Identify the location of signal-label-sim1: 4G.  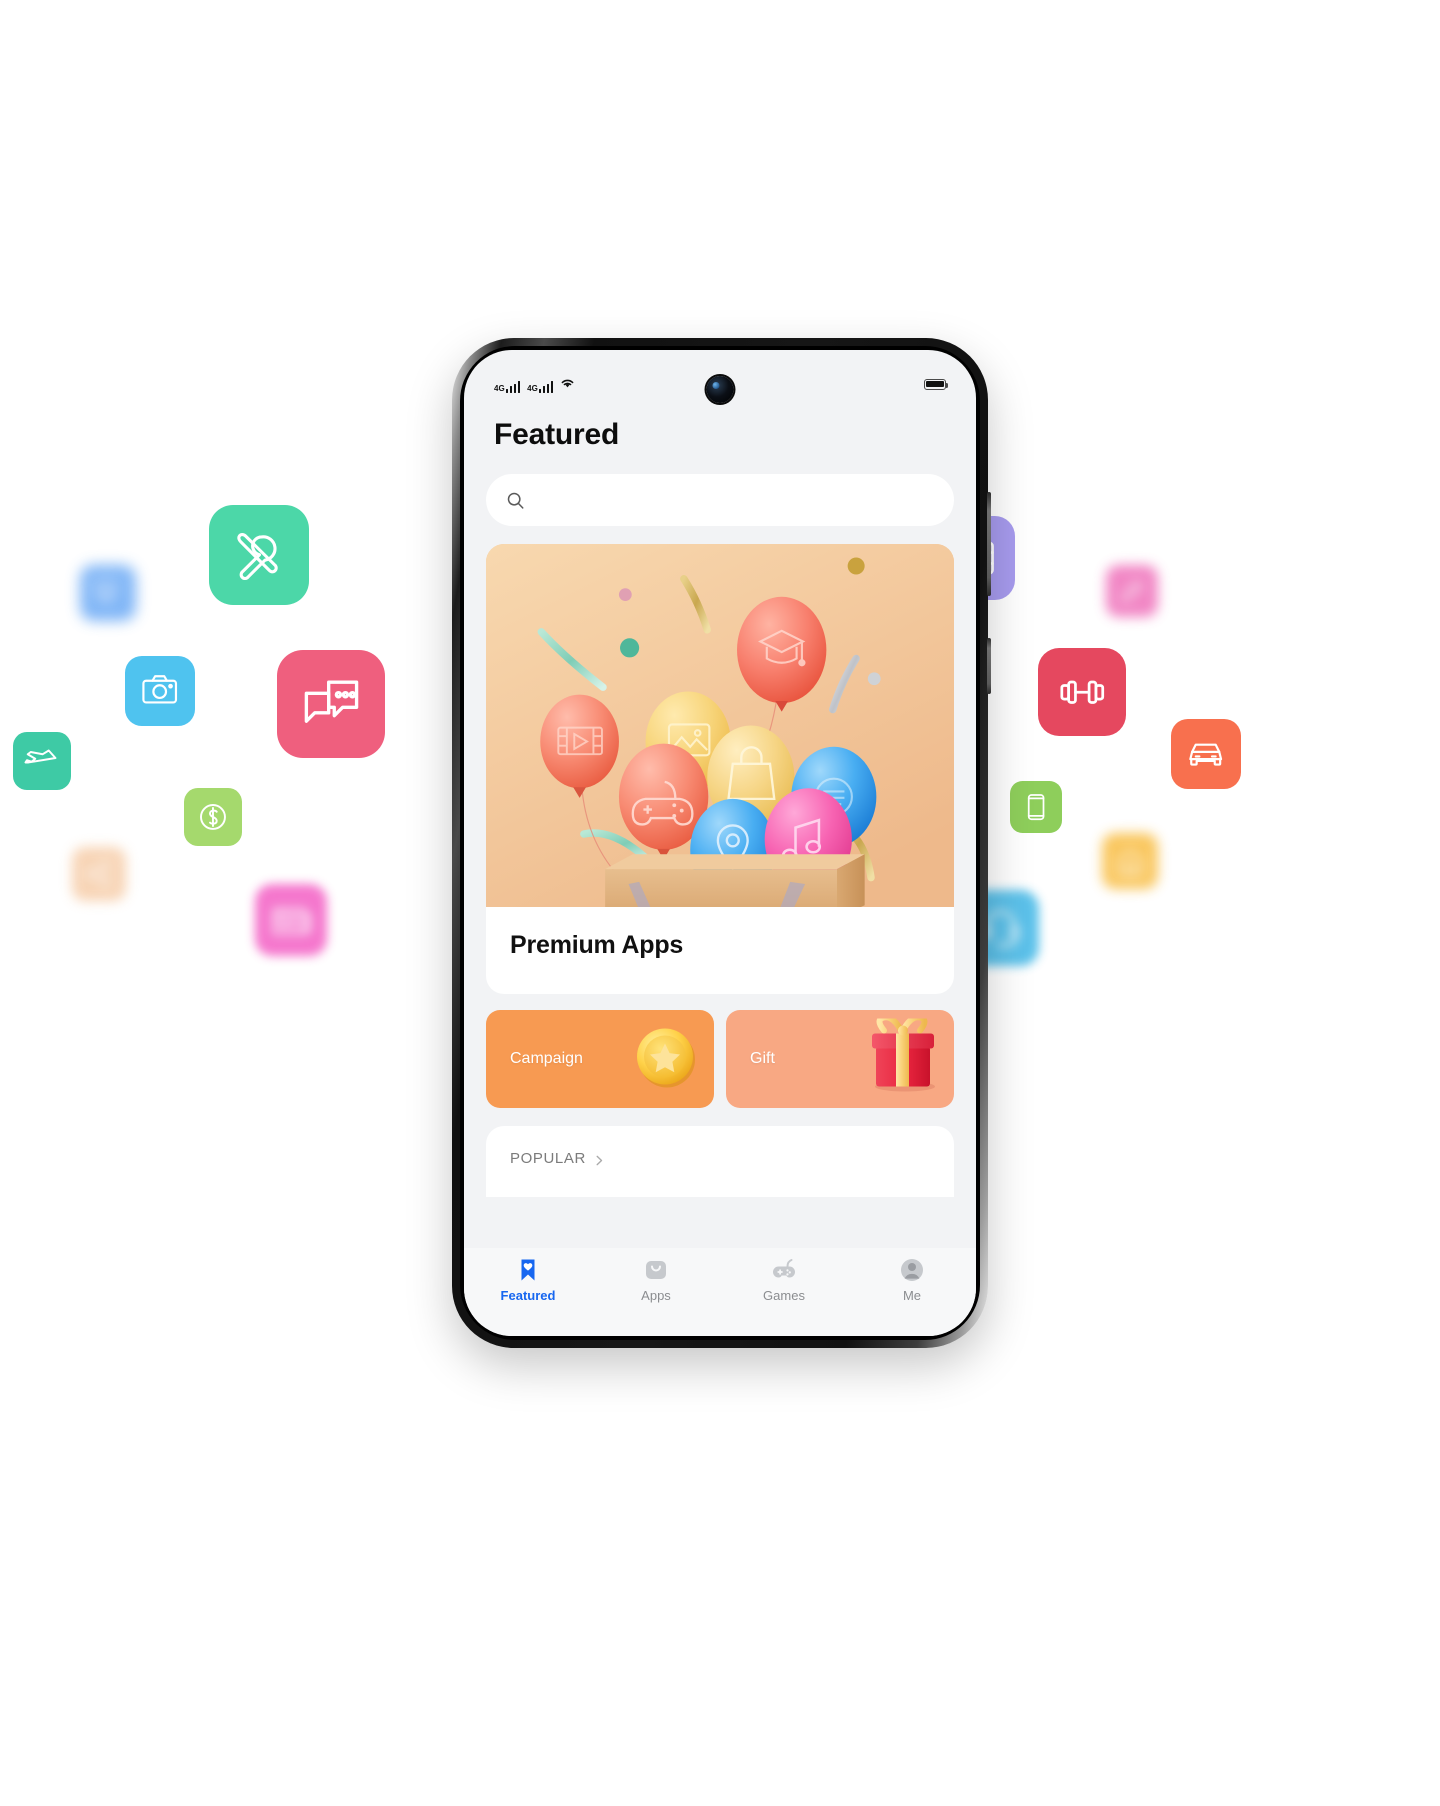
(499, 388).